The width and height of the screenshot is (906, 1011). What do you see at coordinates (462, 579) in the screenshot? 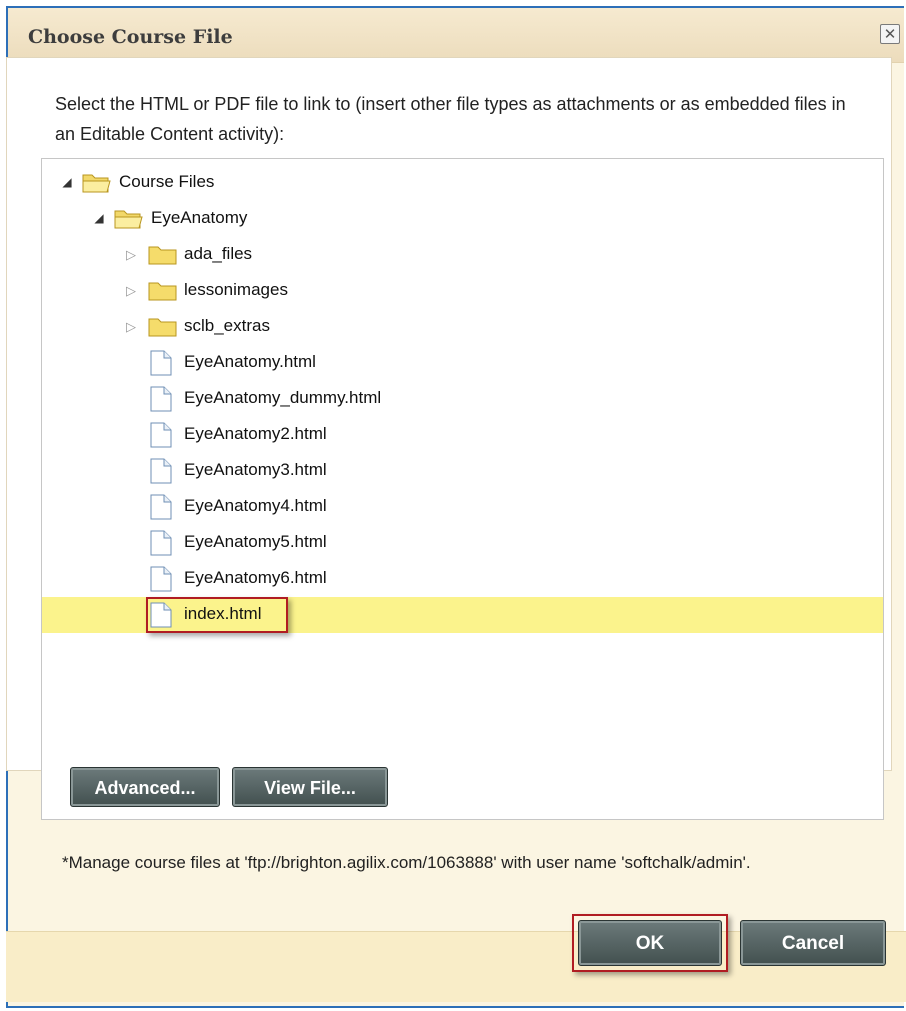
I see `tree-item-file: EyeAnatomy6.html` at bounding box center [462, 579].